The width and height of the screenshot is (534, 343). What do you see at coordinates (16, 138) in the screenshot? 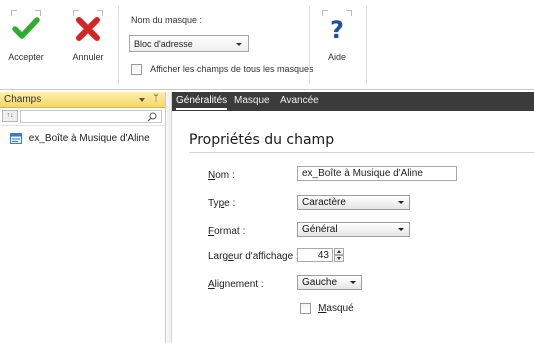
I see `field-icon` at bounding box center [16, 138].